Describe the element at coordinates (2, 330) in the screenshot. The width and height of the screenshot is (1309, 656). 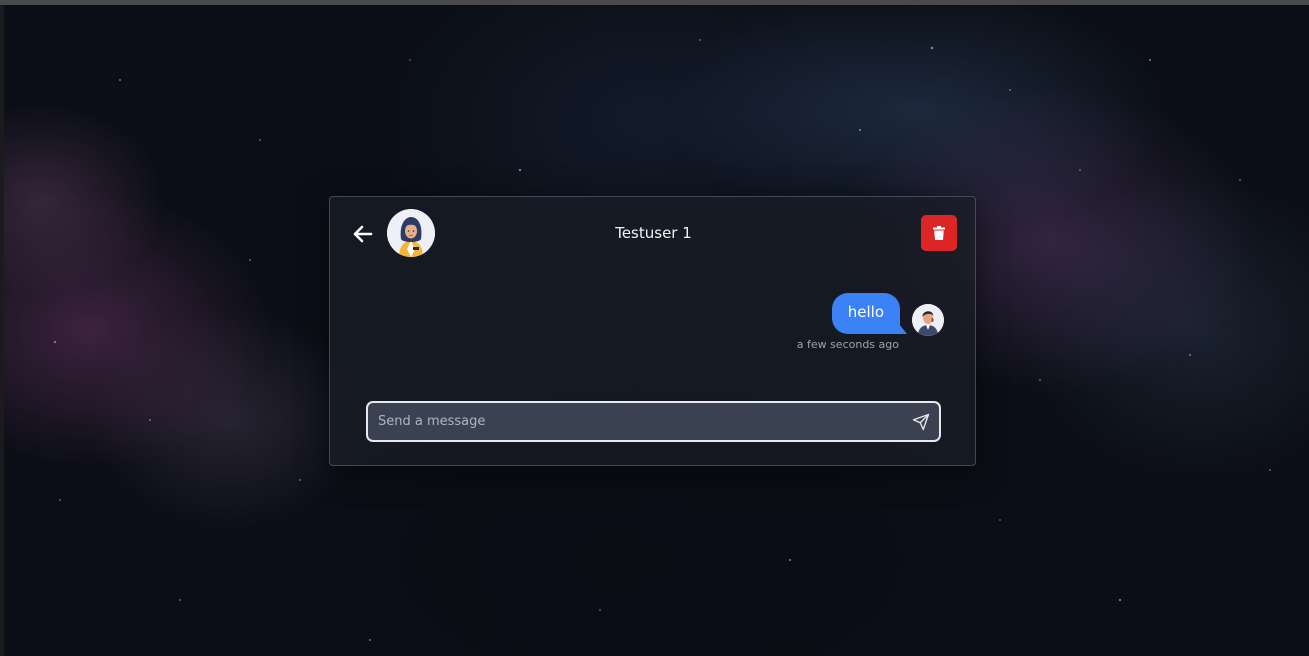
I see `window-left-border` at that location.